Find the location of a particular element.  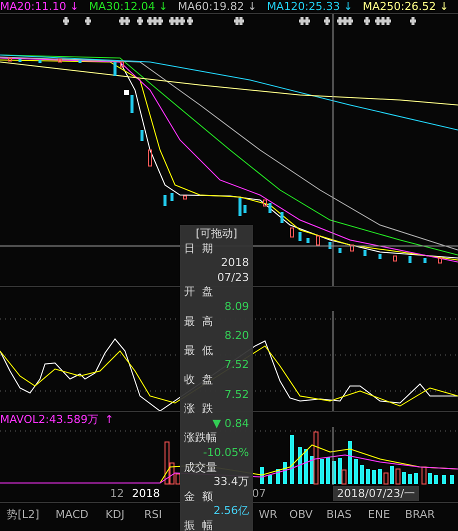

tooltip-label: 金 额 is located at coordinates (199, 497).